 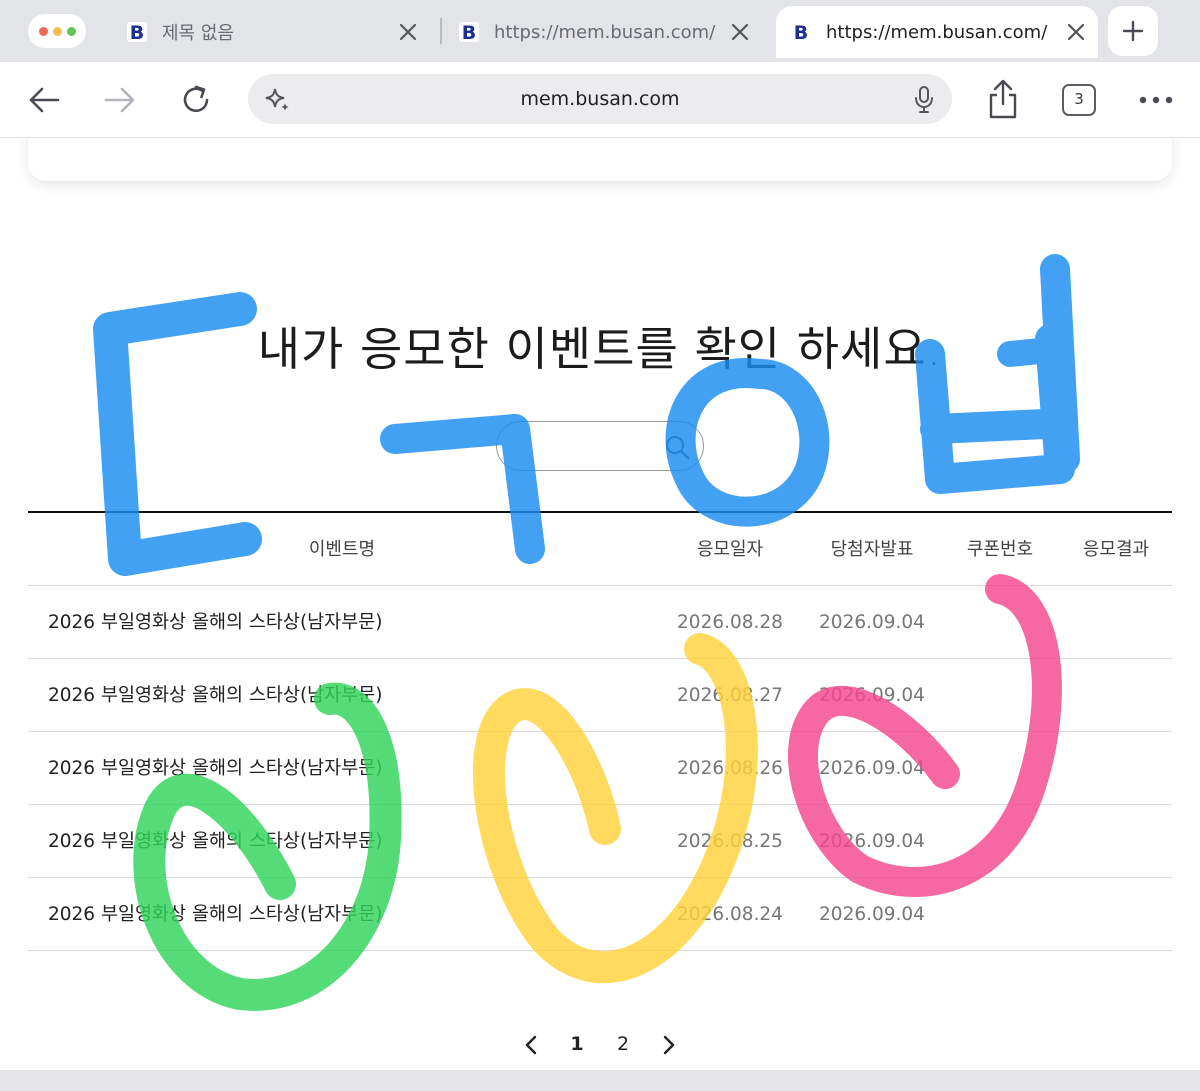 What do you see at coordinates (600, 1080) in the screenshot?
I see `window-bottom-edge` at bounding box center [600, 1080].